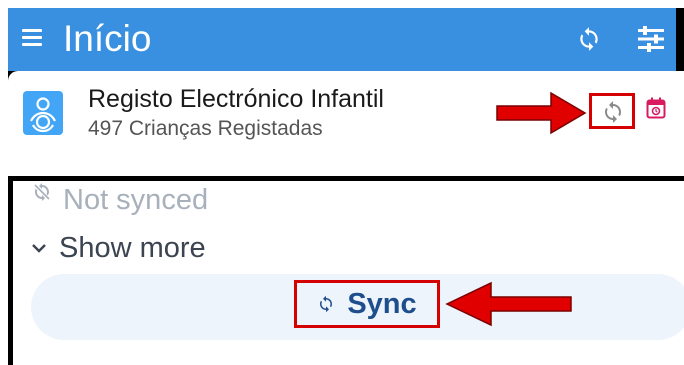 Image resolution: width=684 pixels, height=365 pixels. Describe the element at coordinates (136, 200) in the screenshot. I see `sync-status-label: Not synced` at that location.